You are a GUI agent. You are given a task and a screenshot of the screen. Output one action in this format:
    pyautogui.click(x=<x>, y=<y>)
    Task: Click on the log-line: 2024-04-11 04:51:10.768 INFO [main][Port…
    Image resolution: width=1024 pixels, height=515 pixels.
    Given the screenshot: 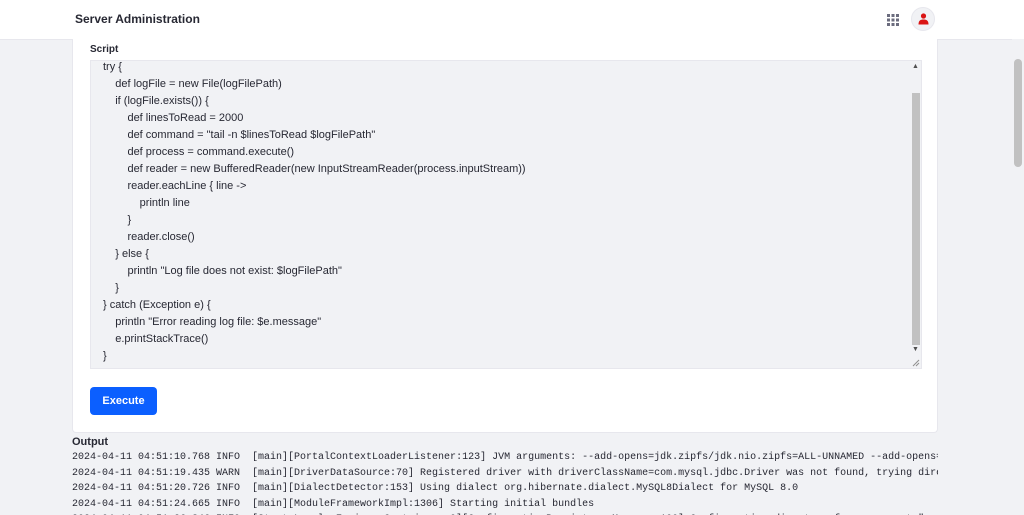 What is the action you would take?
    pyautogui.click(x=505, y=457)
    